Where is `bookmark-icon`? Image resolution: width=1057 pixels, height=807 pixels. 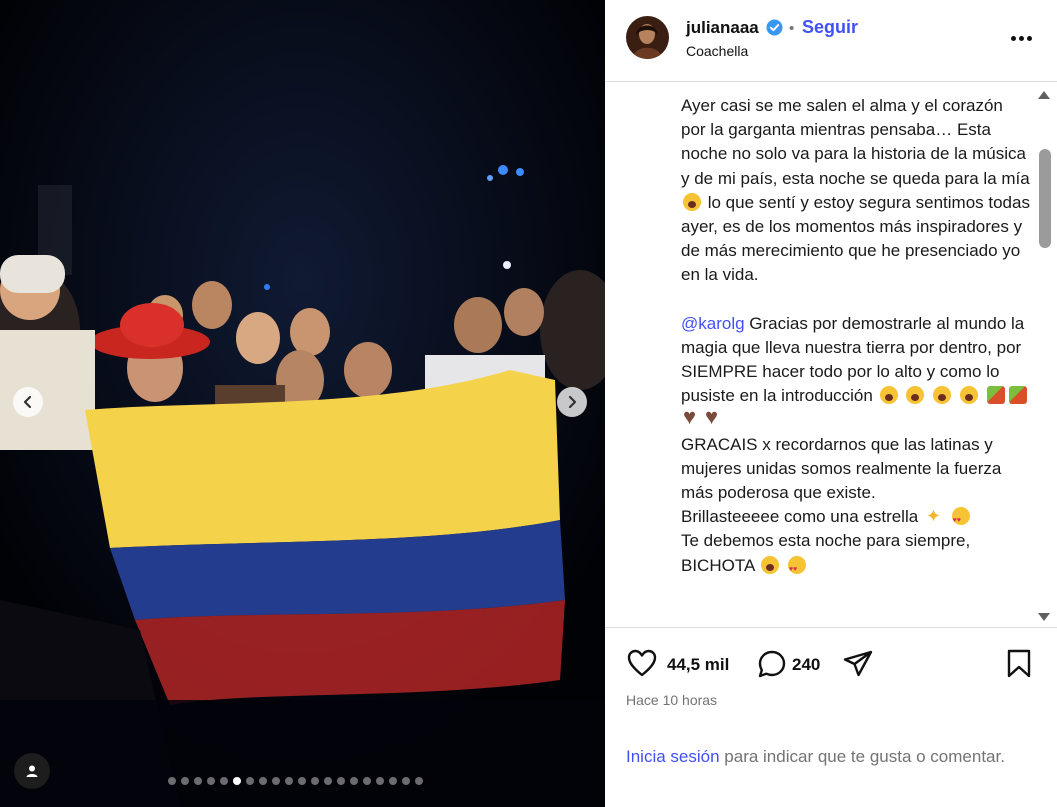
bookmark-icon is located at coordinates (1019, 664).